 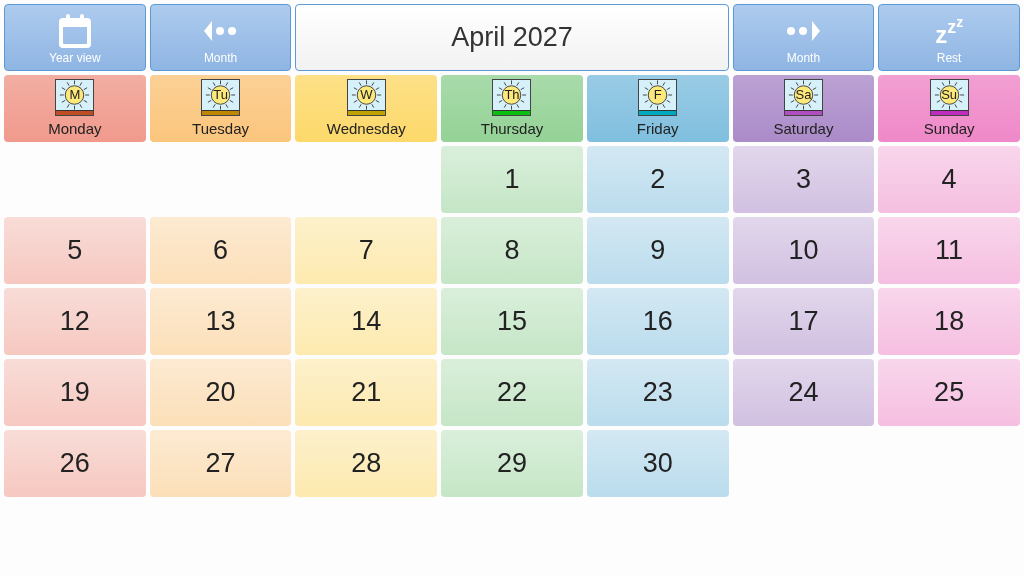 What do you see at coordinates (366, 97) in the screenshot?
I see `sun-day-icon: W` at bounding box center [366, 97].